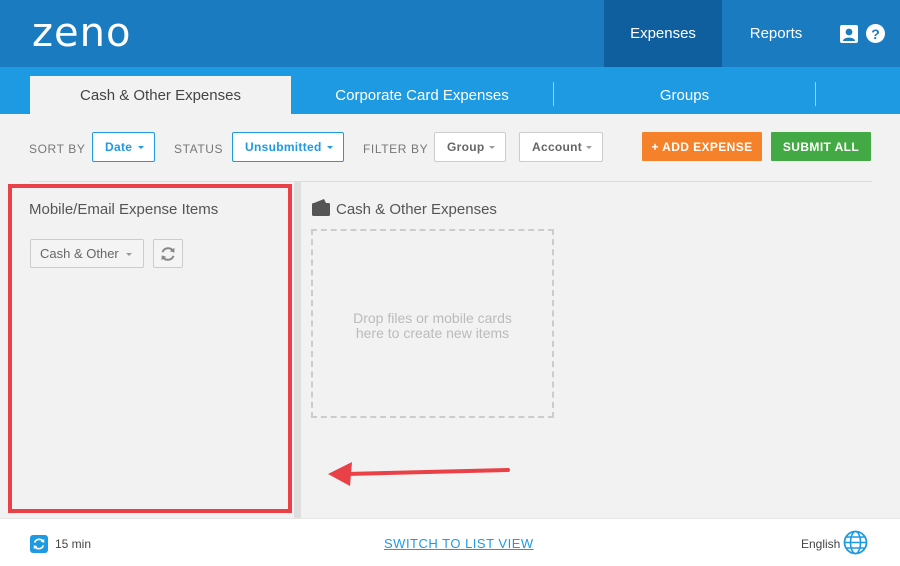 The width and height of the screenshot is (900, 566). I want to click on account-filter-select: Account, so click(561, 147).